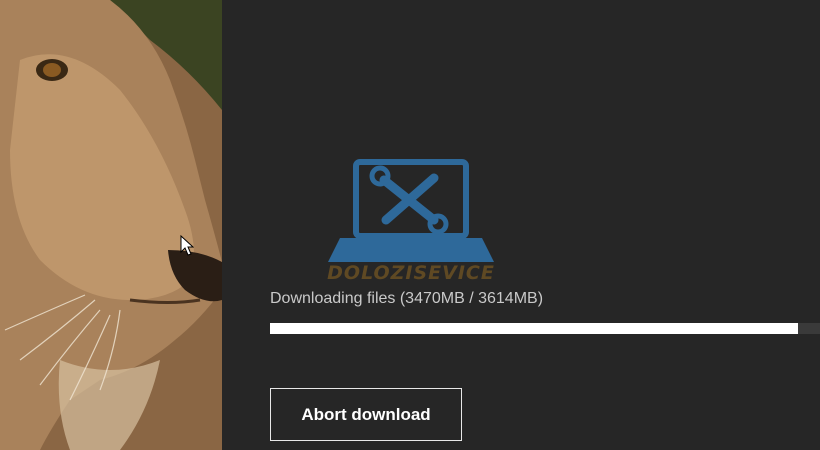 The height and width of the screenshot is (450, 820). Describe the element at coordinates (534, 328) in the screenshot. I see `download-progress-fill` at that location.